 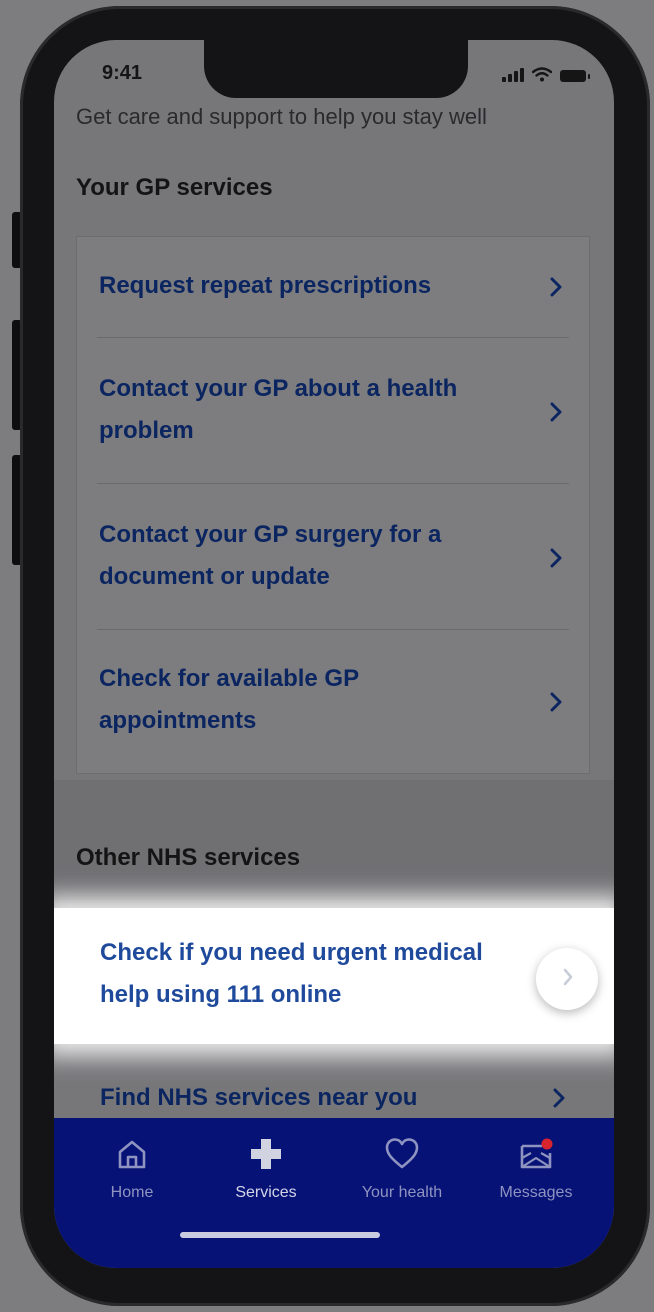 What do you see at coordinates (174, 187) in the screenshot?
I see `gp-services-heading: Your GP services` at bounding box center [174, 187].